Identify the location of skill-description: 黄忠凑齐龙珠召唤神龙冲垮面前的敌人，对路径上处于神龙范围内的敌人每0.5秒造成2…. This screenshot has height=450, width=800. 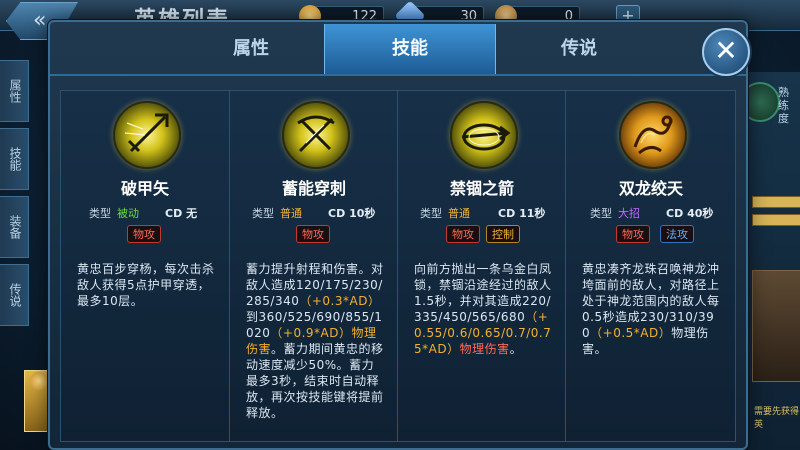
(652, 309).